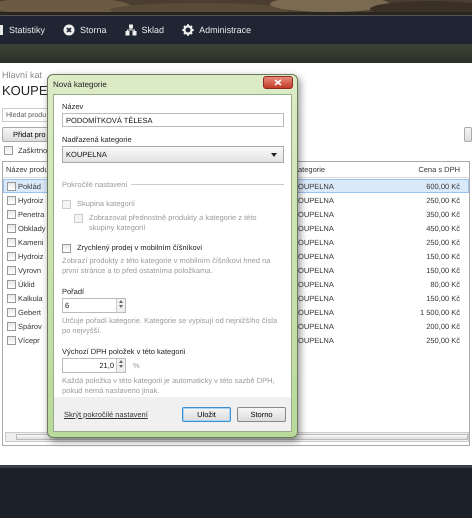 Image resolution: width=472 pixels, height=518 pixels. I want to click on breadcrumb: Hlavní kat, so click(23, 75).